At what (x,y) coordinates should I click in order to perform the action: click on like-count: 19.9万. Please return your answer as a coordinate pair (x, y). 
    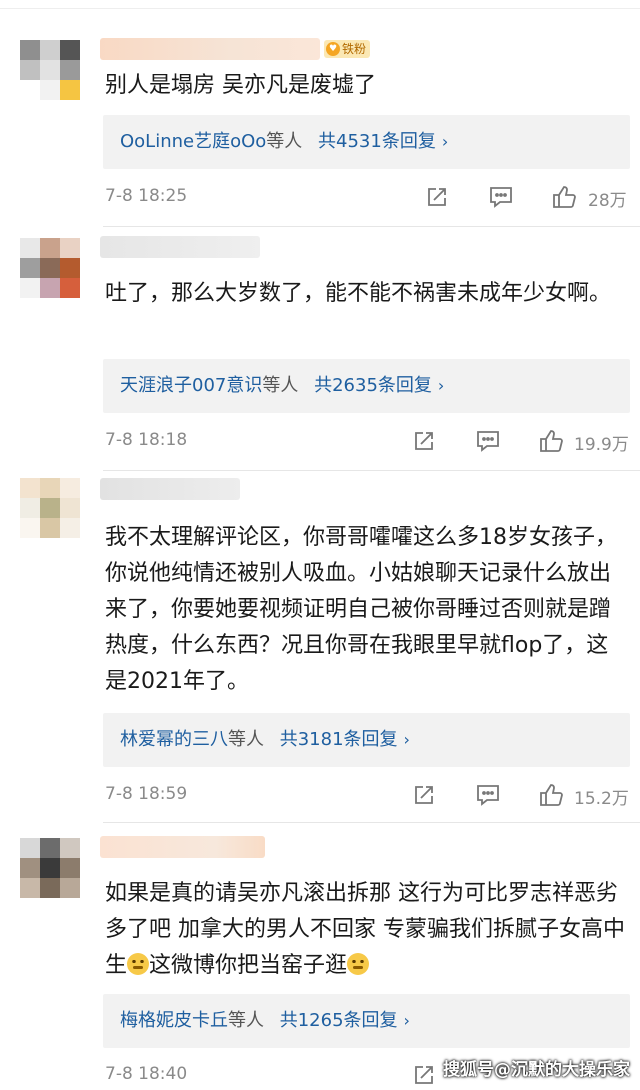
    Looking at the image, I should click on (601, 445).